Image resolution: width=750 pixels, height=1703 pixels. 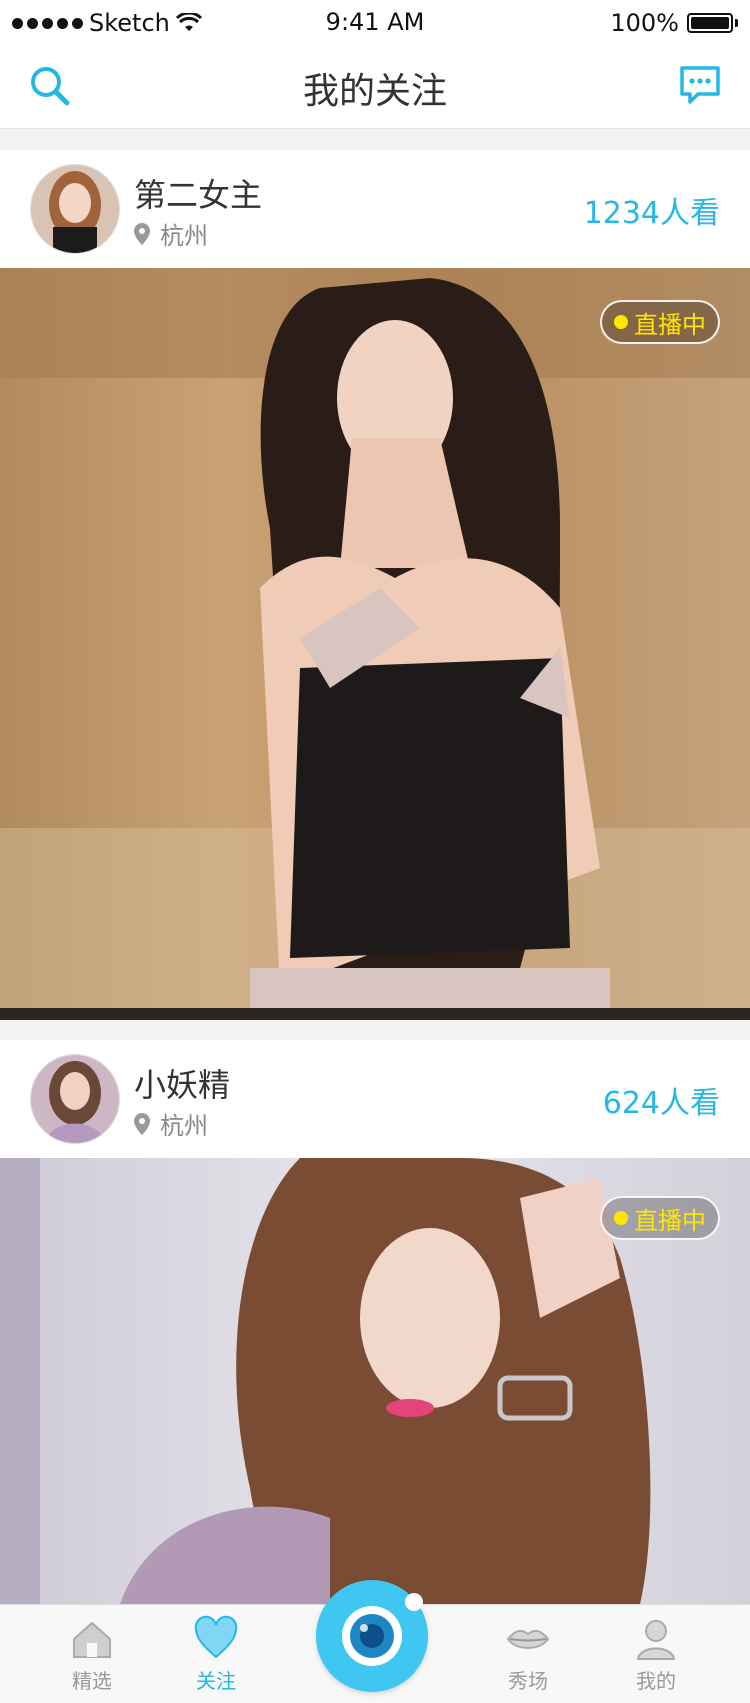 I want to click on viewer-count: 1234人看, so click(x=651, y=213).